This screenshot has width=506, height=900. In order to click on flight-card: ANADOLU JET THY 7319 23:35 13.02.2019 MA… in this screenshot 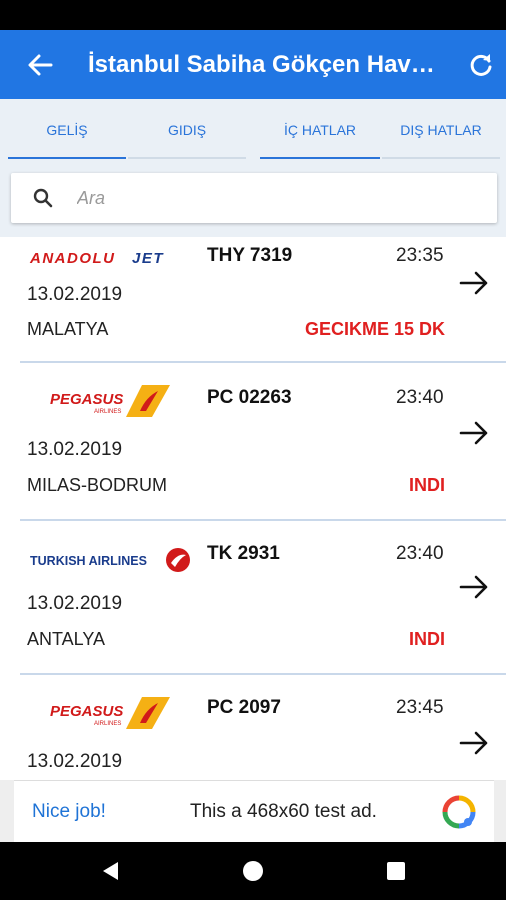, I will do `click(253, 300)`.